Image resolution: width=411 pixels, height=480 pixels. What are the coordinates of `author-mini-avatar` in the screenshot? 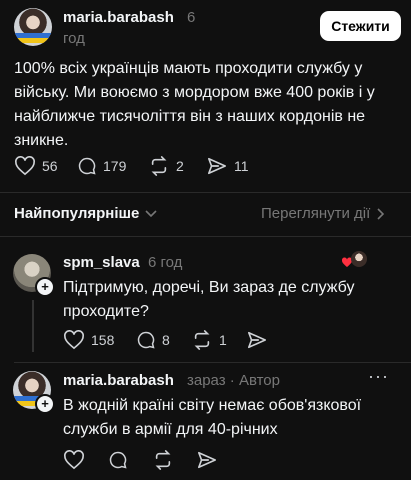 It's located at (359, 259).